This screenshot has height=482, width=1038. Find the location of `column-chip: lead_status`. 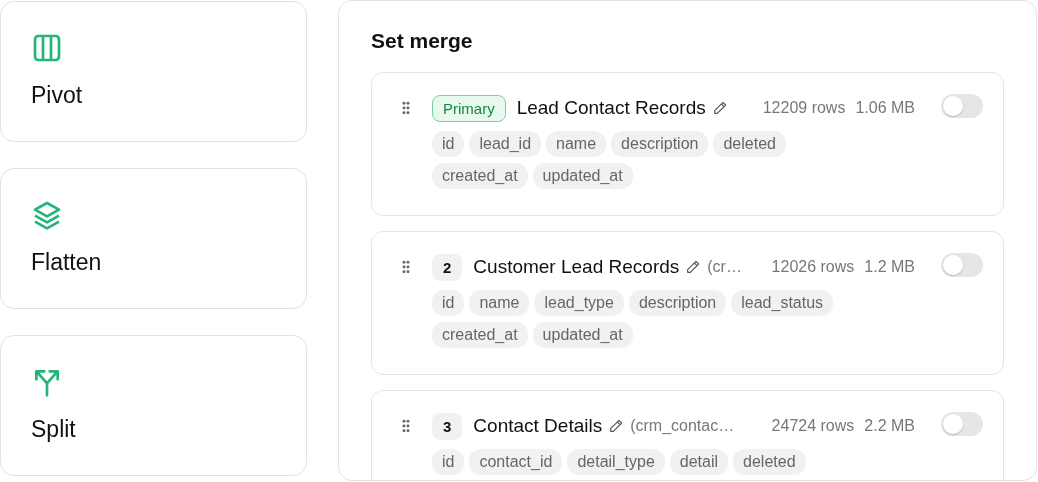

column-chip: lead_status is located at coordinates (782, 303).